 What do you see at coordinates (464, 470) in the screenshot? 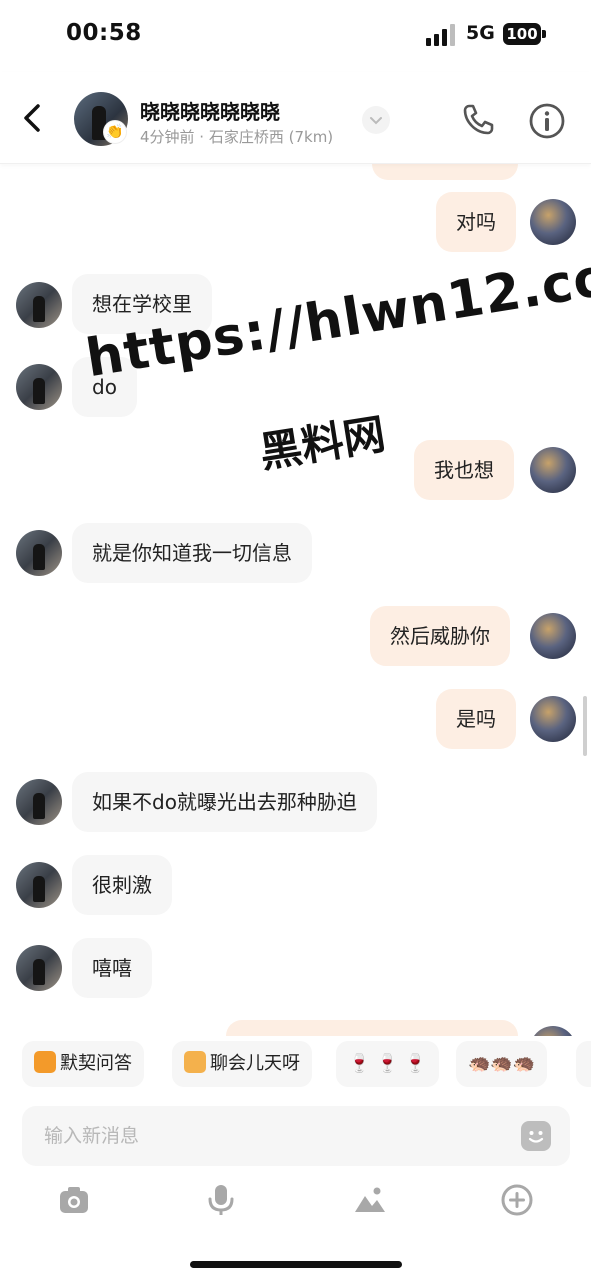
I see `message-bubble: 我也想` at bounding box center [464, 470].